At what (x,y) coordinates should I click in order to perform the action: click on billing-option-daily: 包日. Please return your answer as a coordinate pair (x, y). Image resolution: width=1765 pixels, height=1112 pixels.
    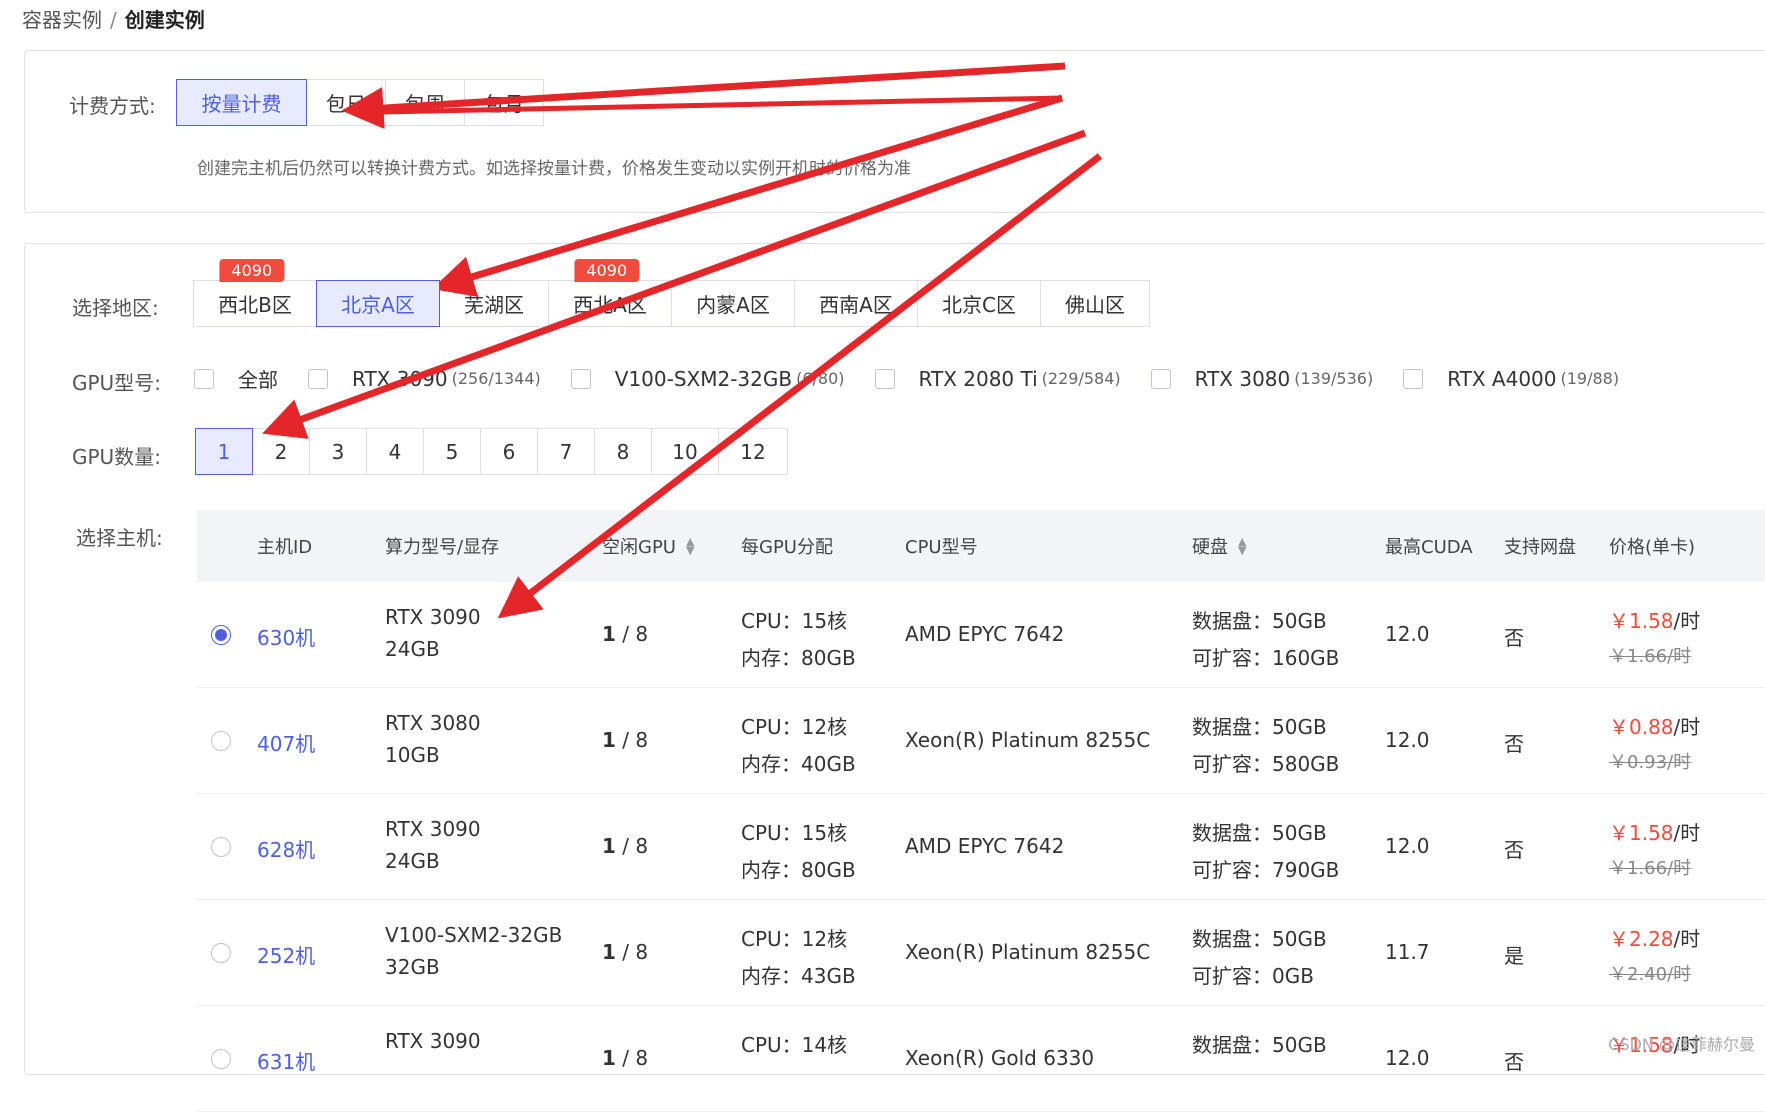
    Looking at the image, I should click on (346, 102).